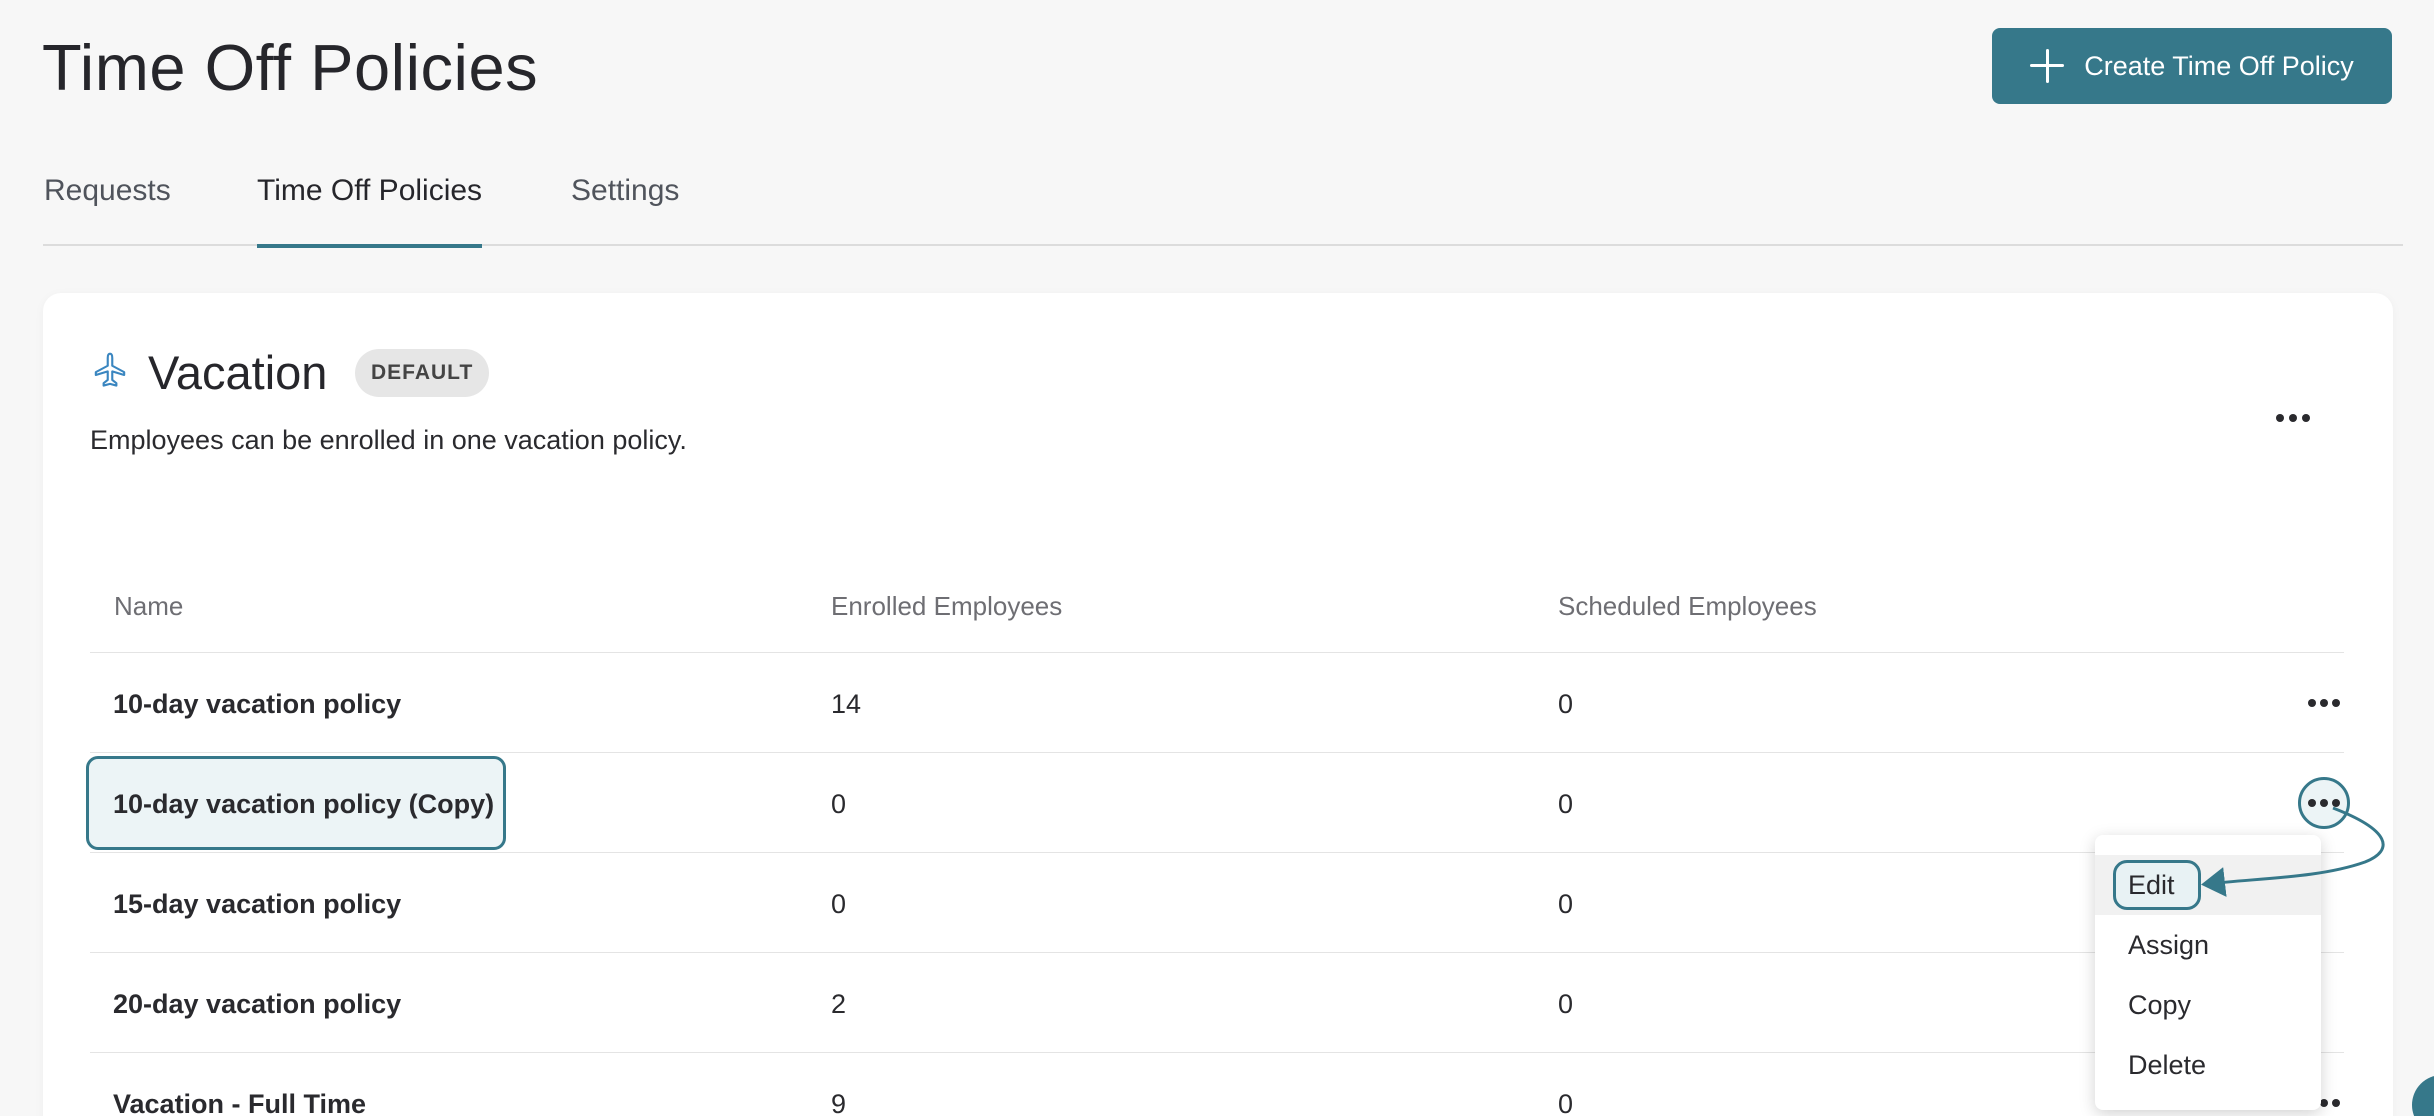 The height and width of the screenshot is (1116, 2434). I want to click on menu-item-copy: Copy, so click(2208, 1005).